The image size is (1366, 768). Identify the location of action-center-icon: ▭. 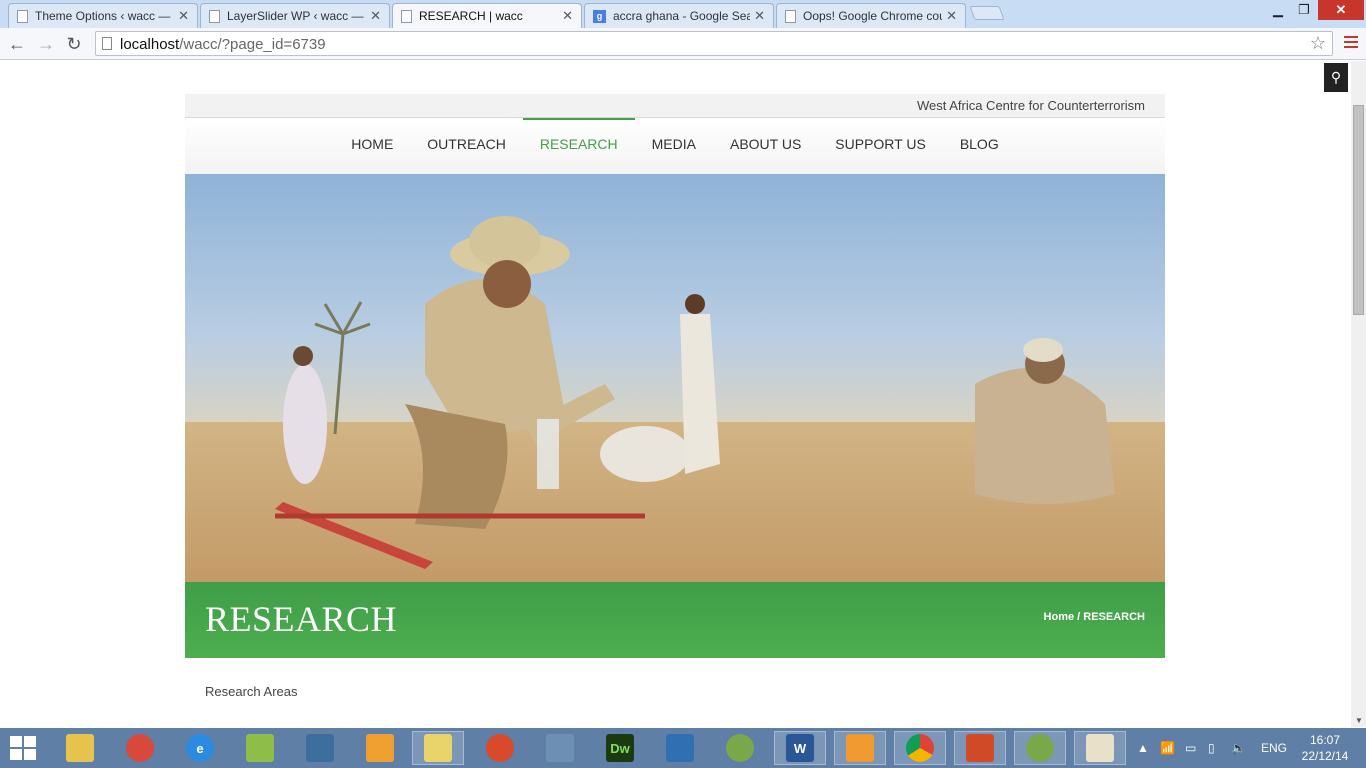
(1190, 748).